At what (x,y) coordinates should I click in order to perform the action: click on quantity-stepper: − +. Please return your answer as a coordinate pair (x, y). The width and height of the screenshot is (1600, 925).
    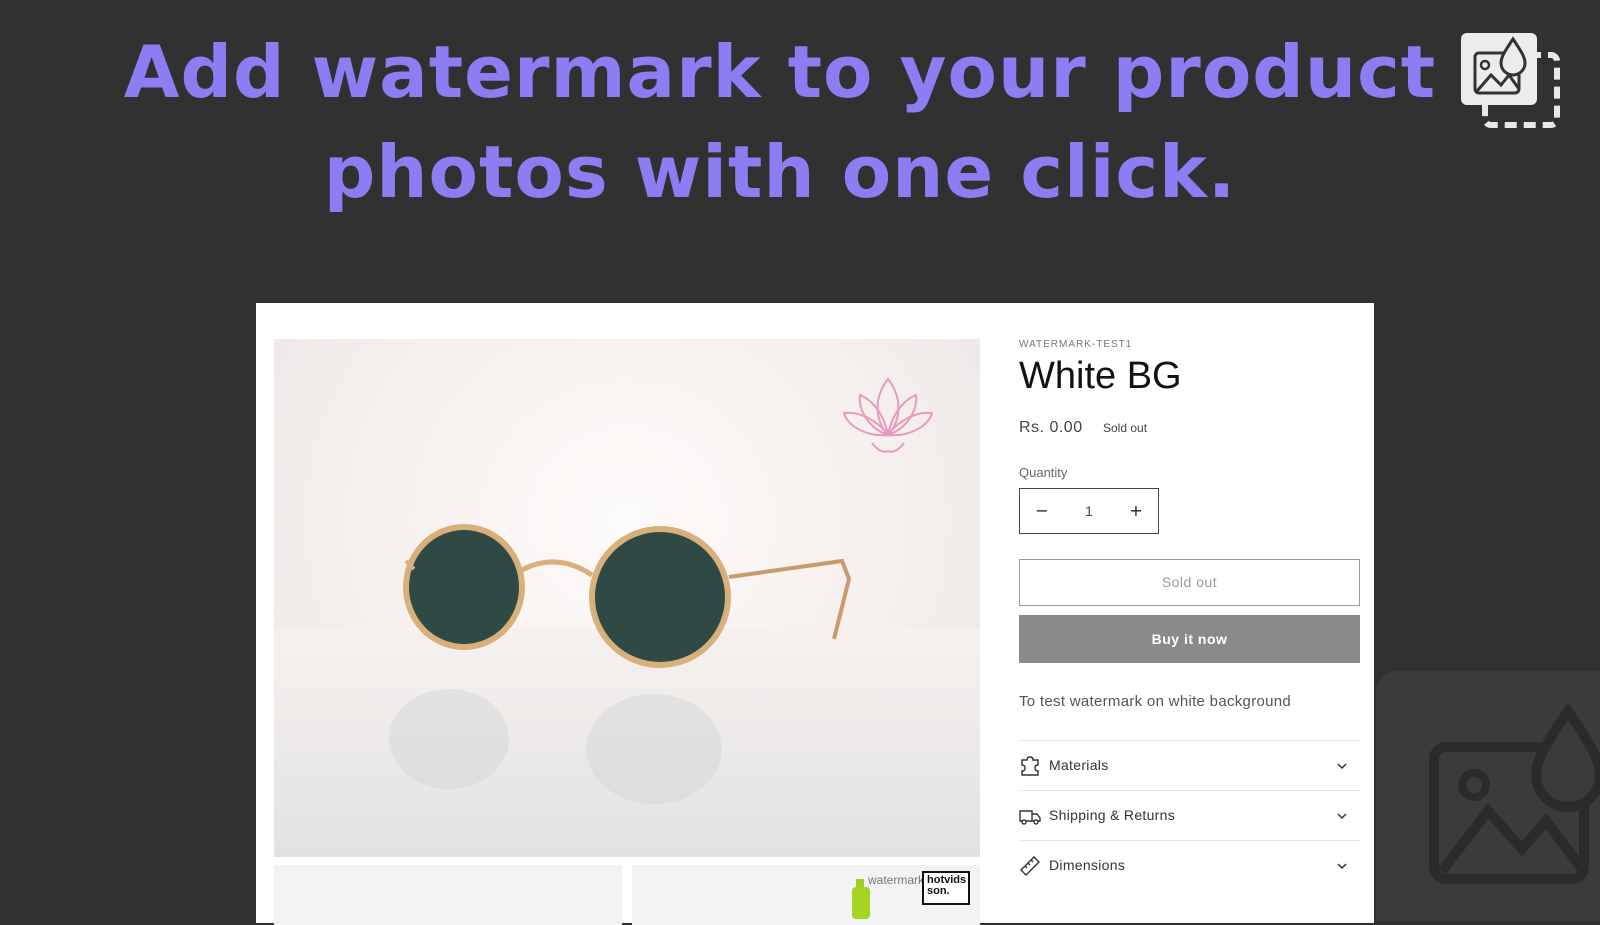
    Looking at the image, I should click on (1089, 511).